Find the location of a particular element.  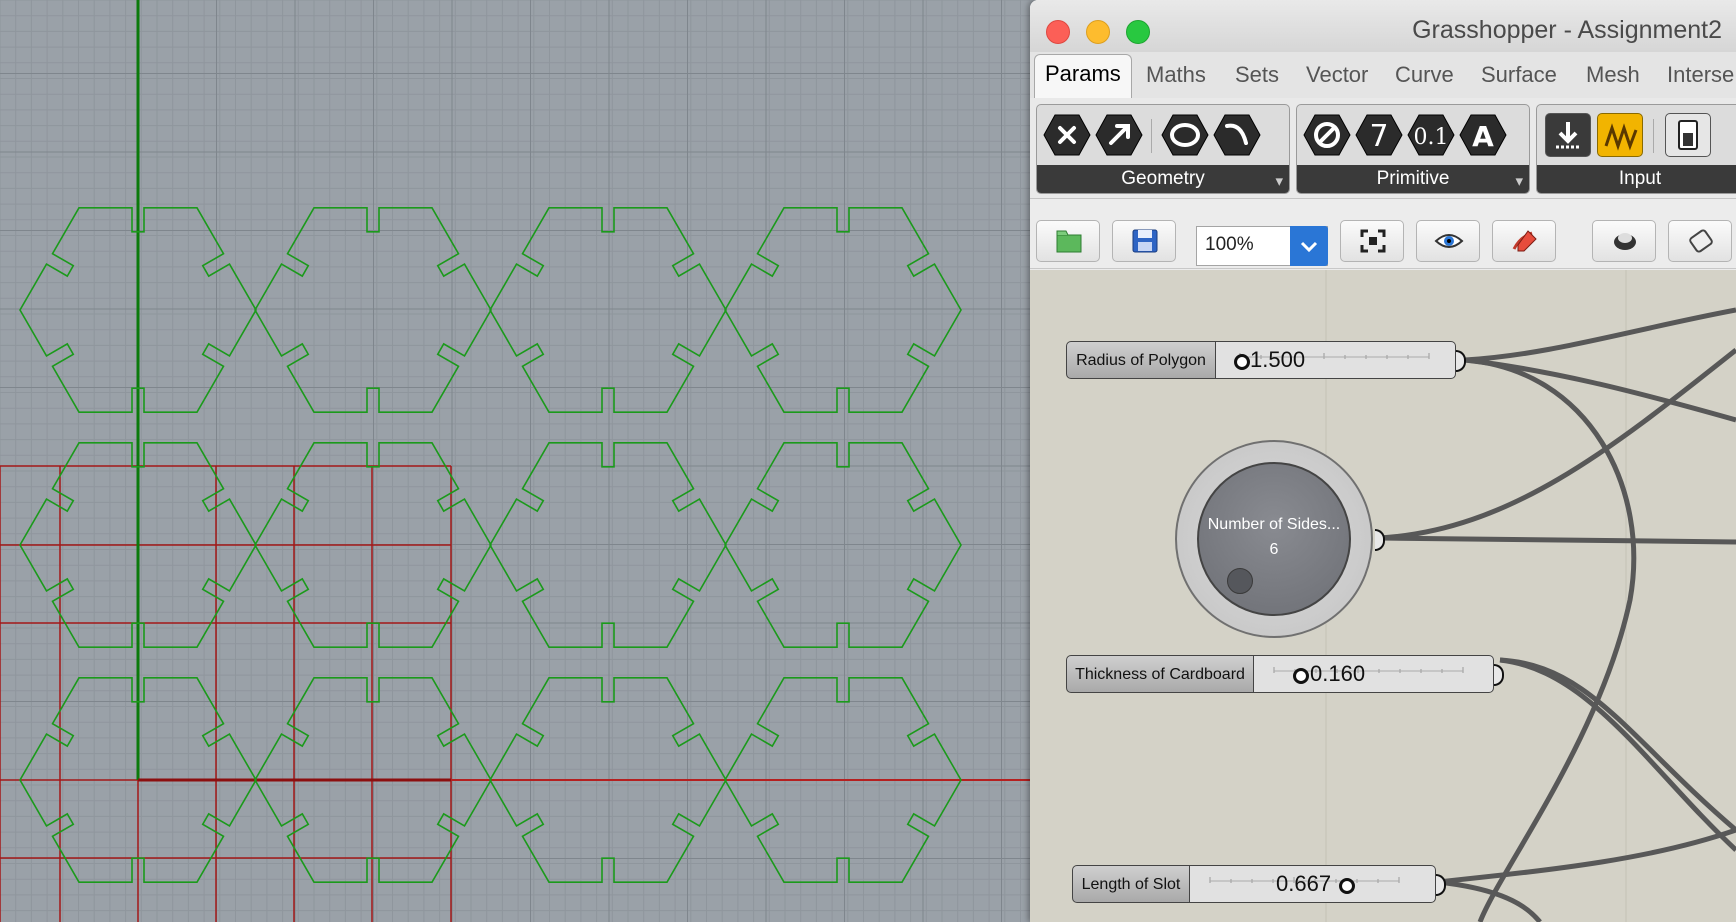

tab-mesh: Mesh is located at coordinates (1613, 75).